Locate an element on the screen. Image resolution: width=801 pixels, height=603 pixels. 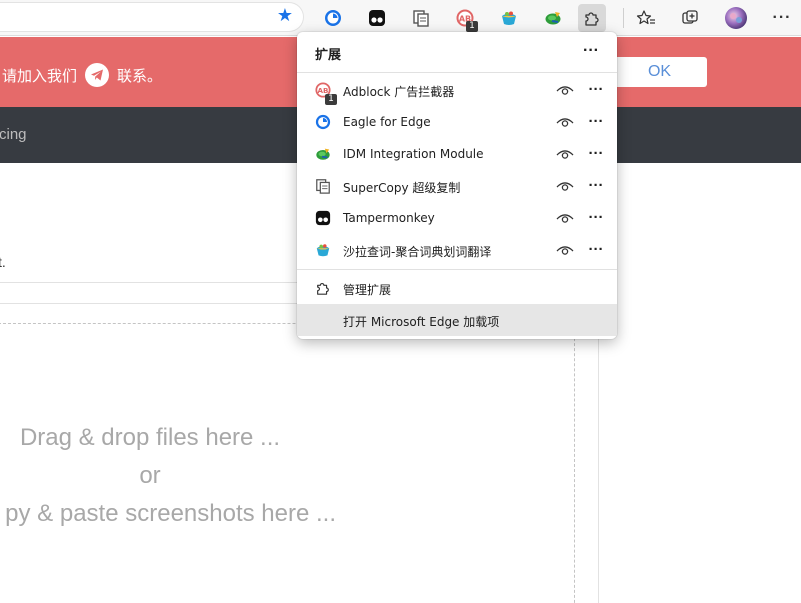
telegram-icon is located at coordinates (97, 75).